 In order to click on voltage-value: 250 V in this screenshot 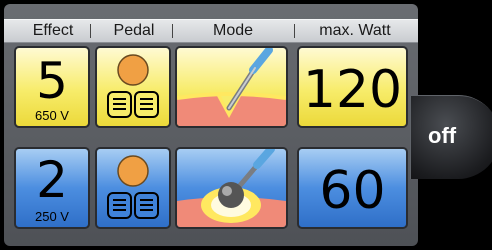, I will do `click(52, 216)`.